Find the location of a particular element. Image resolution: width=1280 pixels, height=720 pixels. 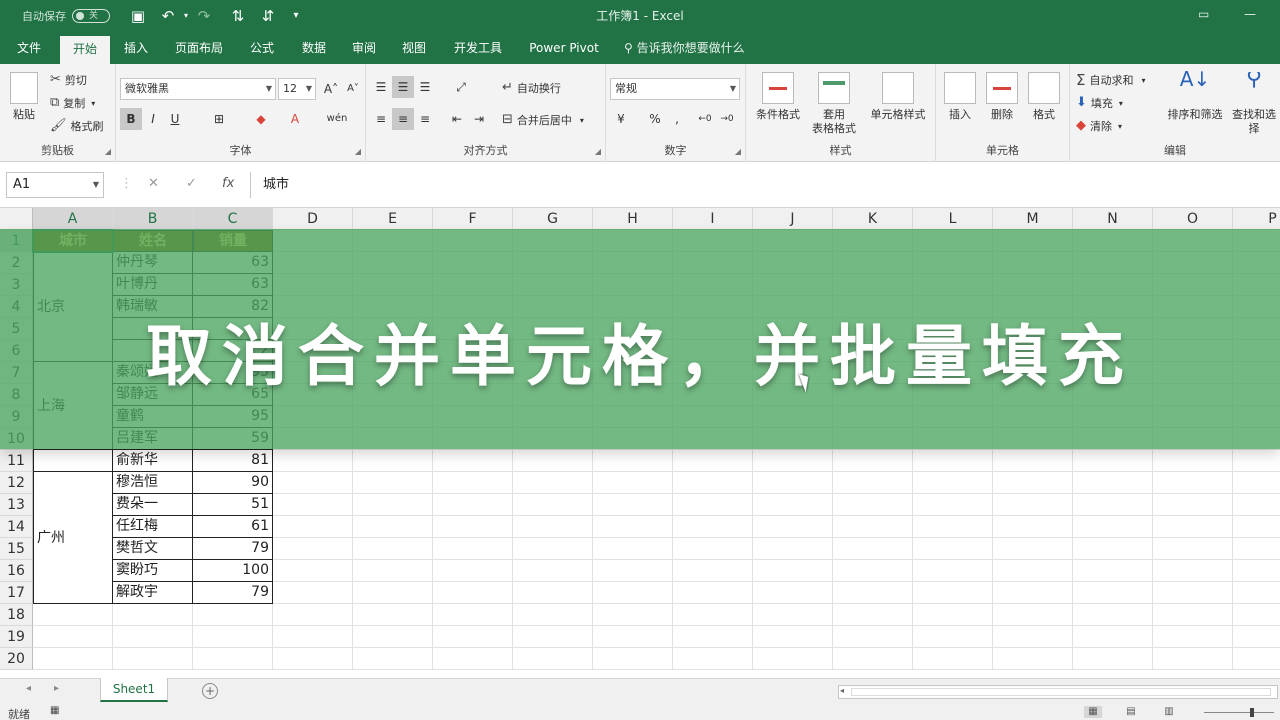

cell-f19 is located at coordinates (473, 637).